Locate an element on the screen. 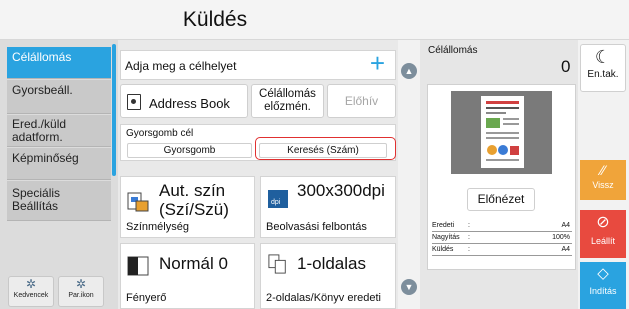 The image size is (629, 309). resolution-value: 300x300dpi is located at coordinates (341, 190).